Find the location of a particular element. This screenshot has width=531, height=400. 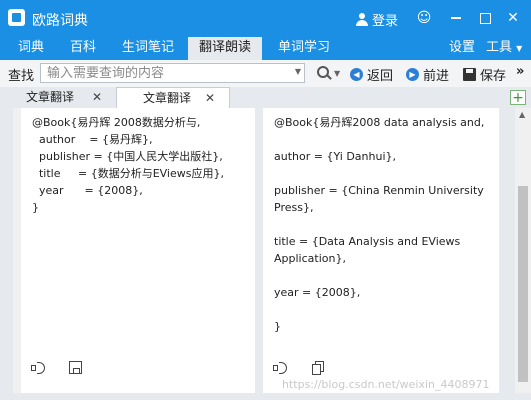

right-scrollbar: ▲ is located at coordinates (523, 250).